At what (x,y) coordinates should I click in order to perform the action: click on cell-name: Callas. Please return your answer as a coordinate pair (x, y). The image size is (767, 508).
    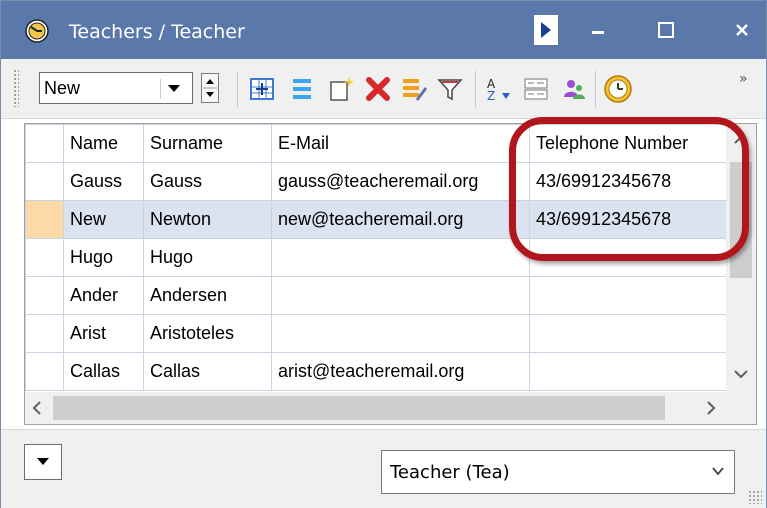
    Looking at the image, I should click on (103, 371).